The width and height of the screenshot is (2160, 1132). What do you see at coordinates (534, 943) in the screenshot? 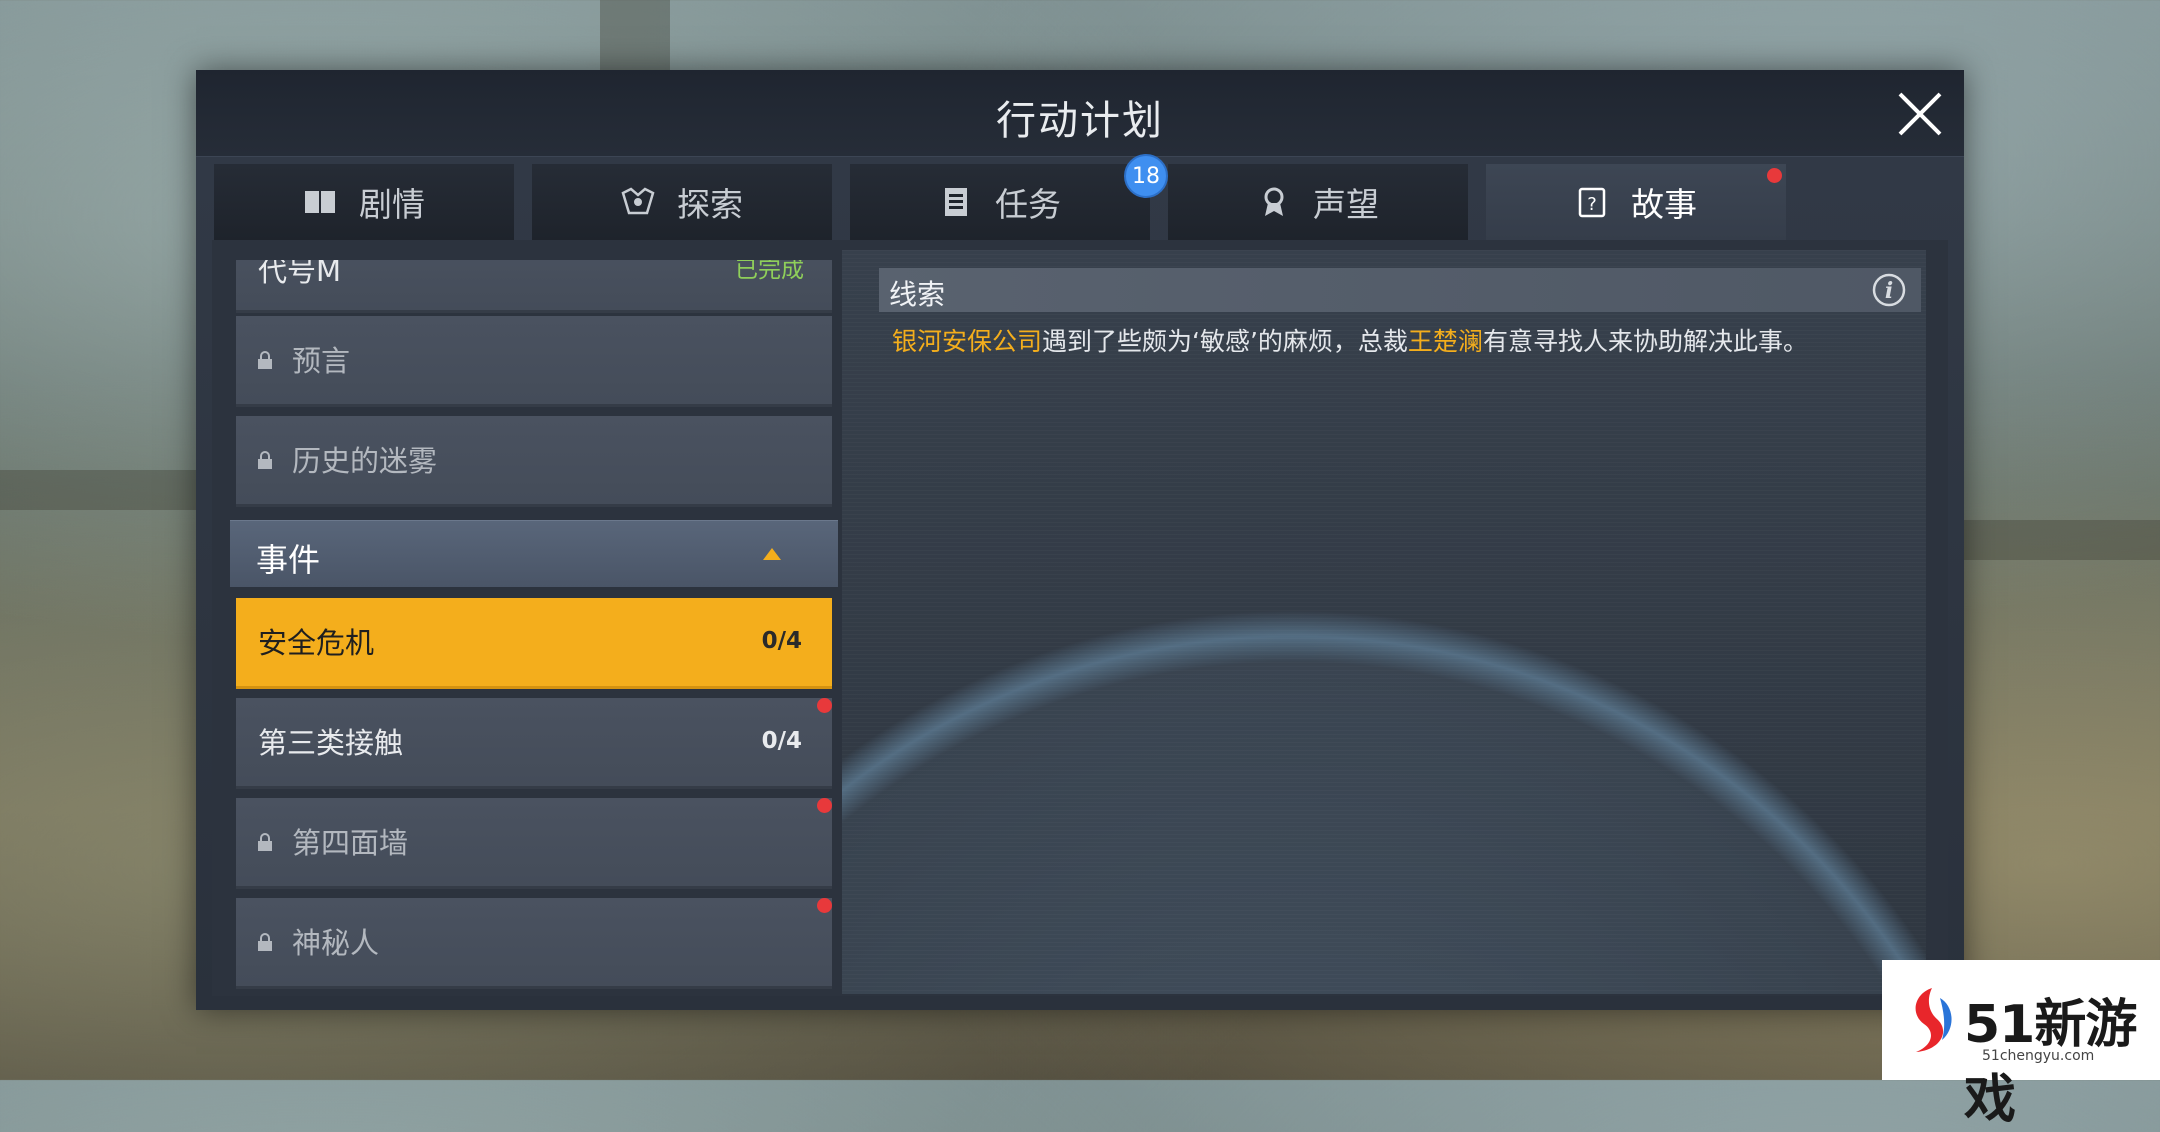
I see `list-item: 神秘人` at bounding box center [534, 943].